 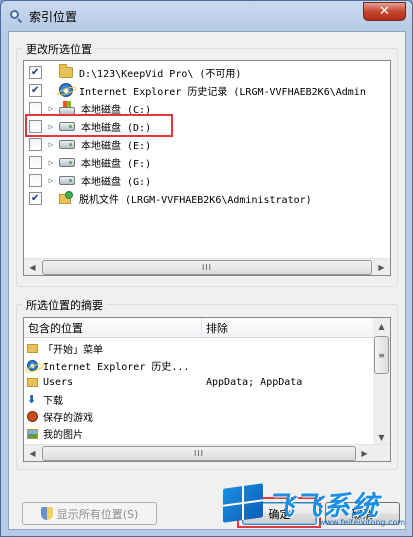 I want to click on summary-row: 我的图片, so click(x=199, y=433).